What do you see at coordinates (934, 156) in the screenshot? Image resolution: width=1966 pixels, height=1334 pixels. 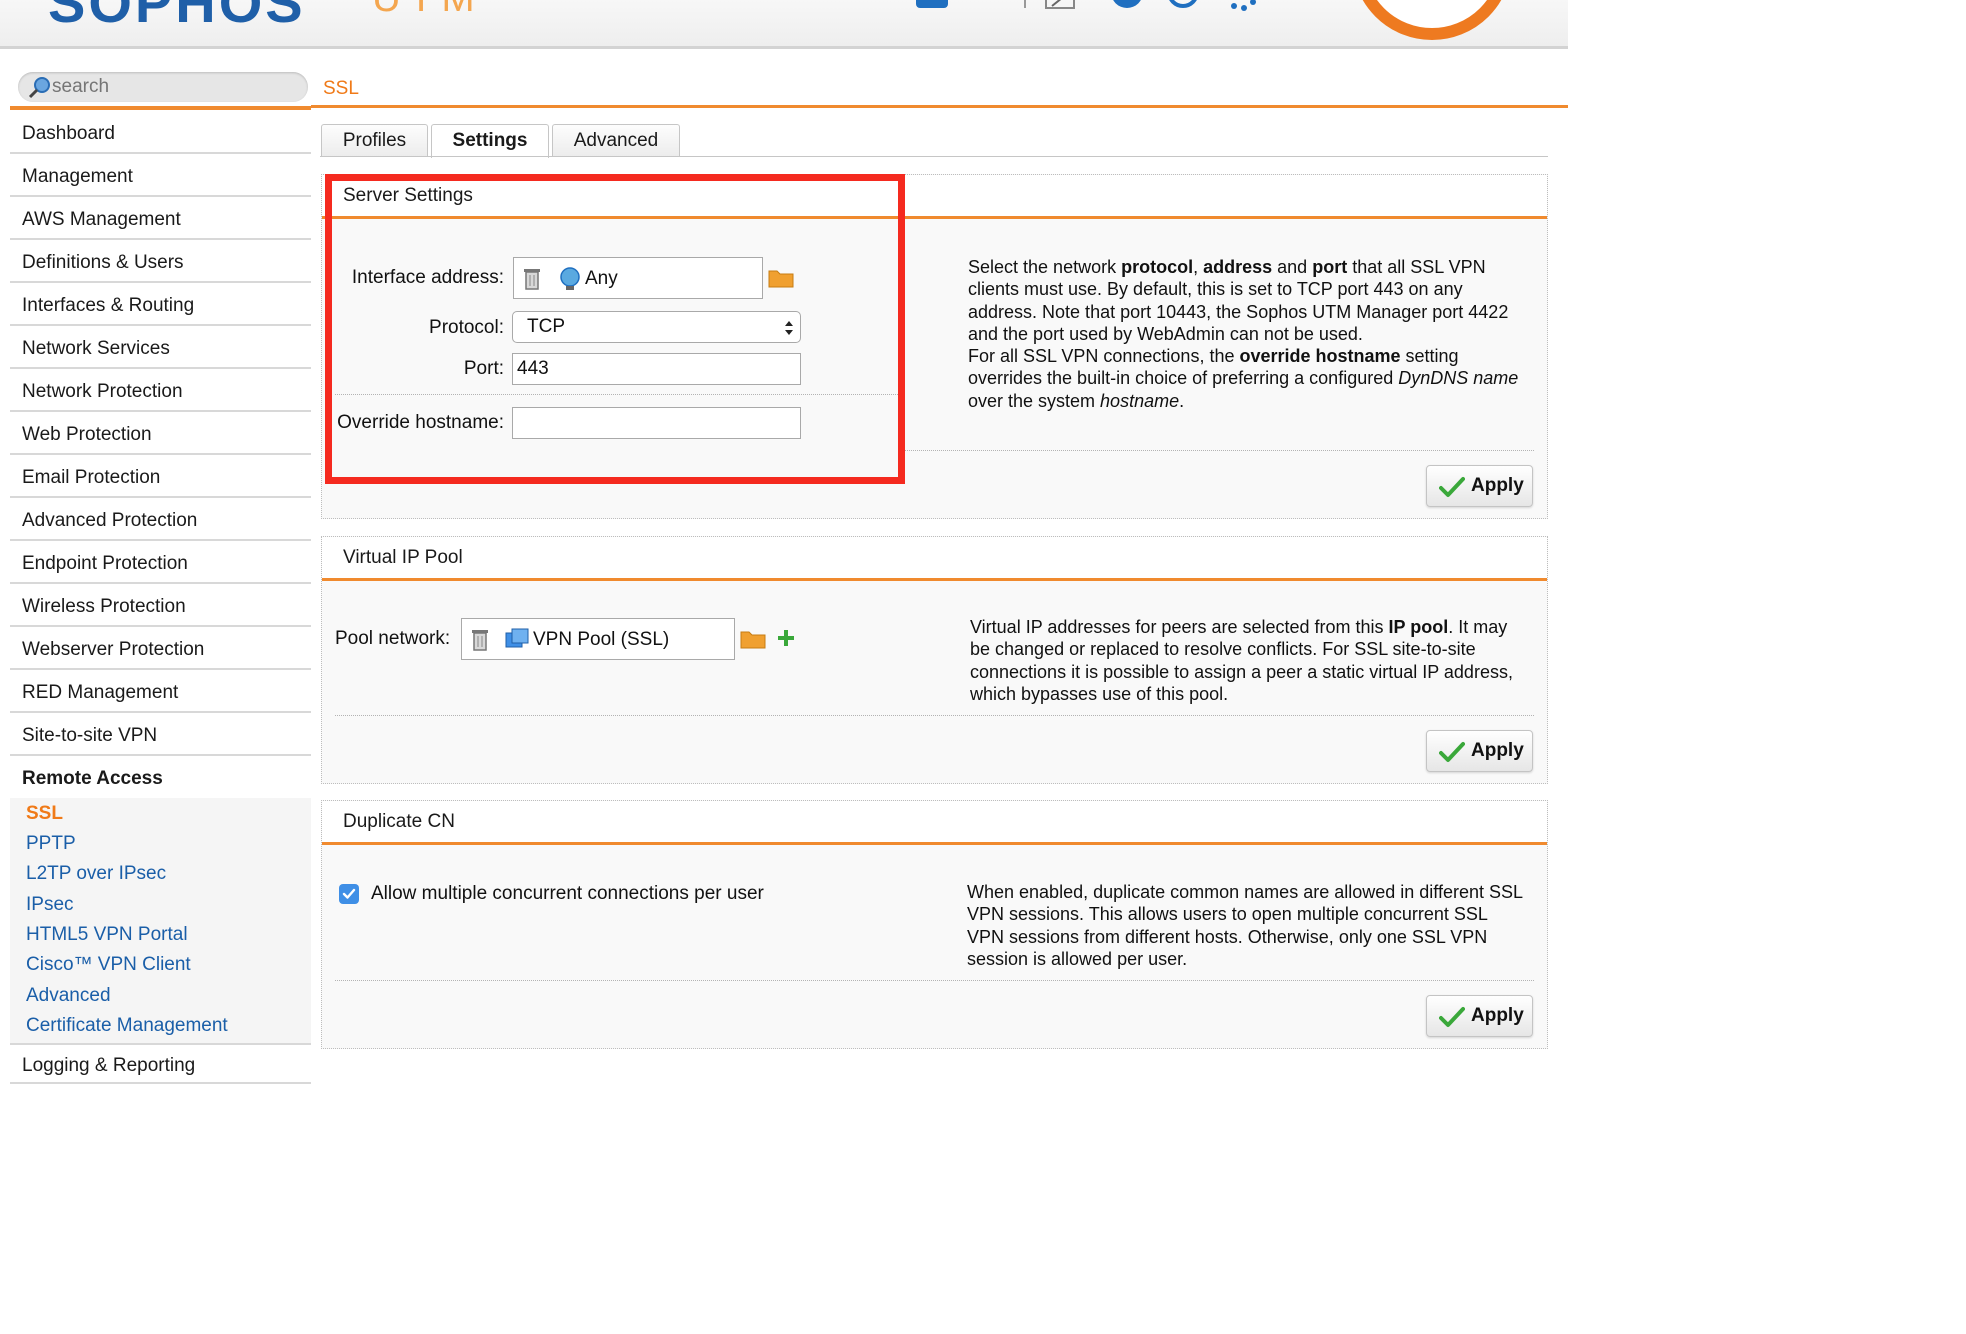 I see `tabs-rule` at bounding box center [934, 156].